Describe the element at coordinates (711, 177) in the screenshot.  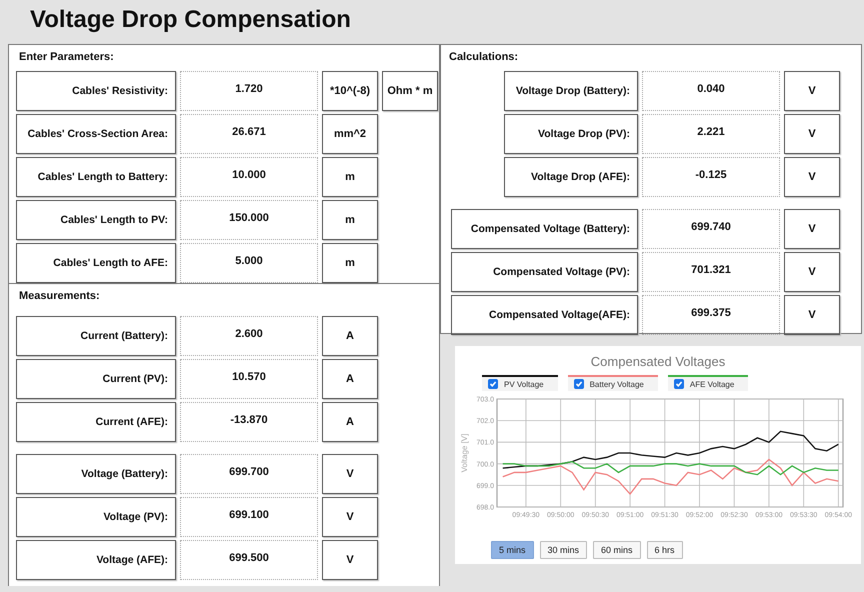
I see `value-field: -0.125` at that location.